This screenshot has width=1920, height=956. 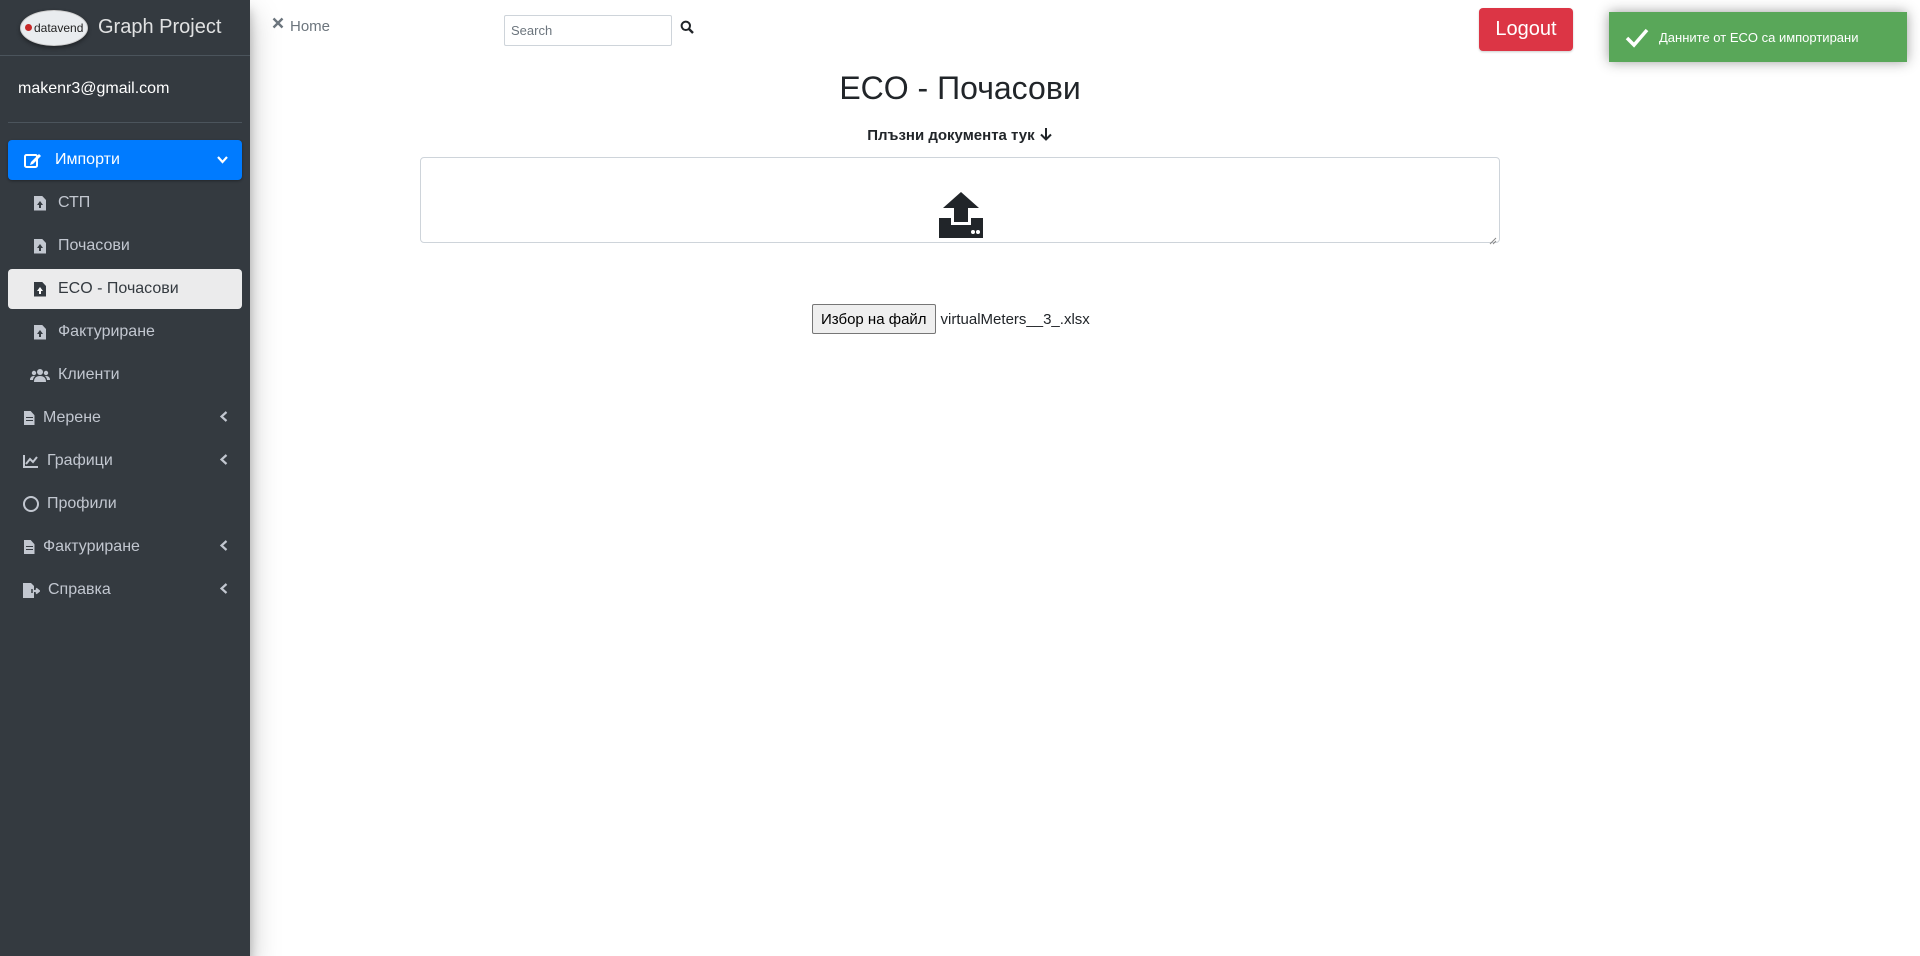 I want to click on sidebar-item-stp: СТП, so click(x=125, y=203).